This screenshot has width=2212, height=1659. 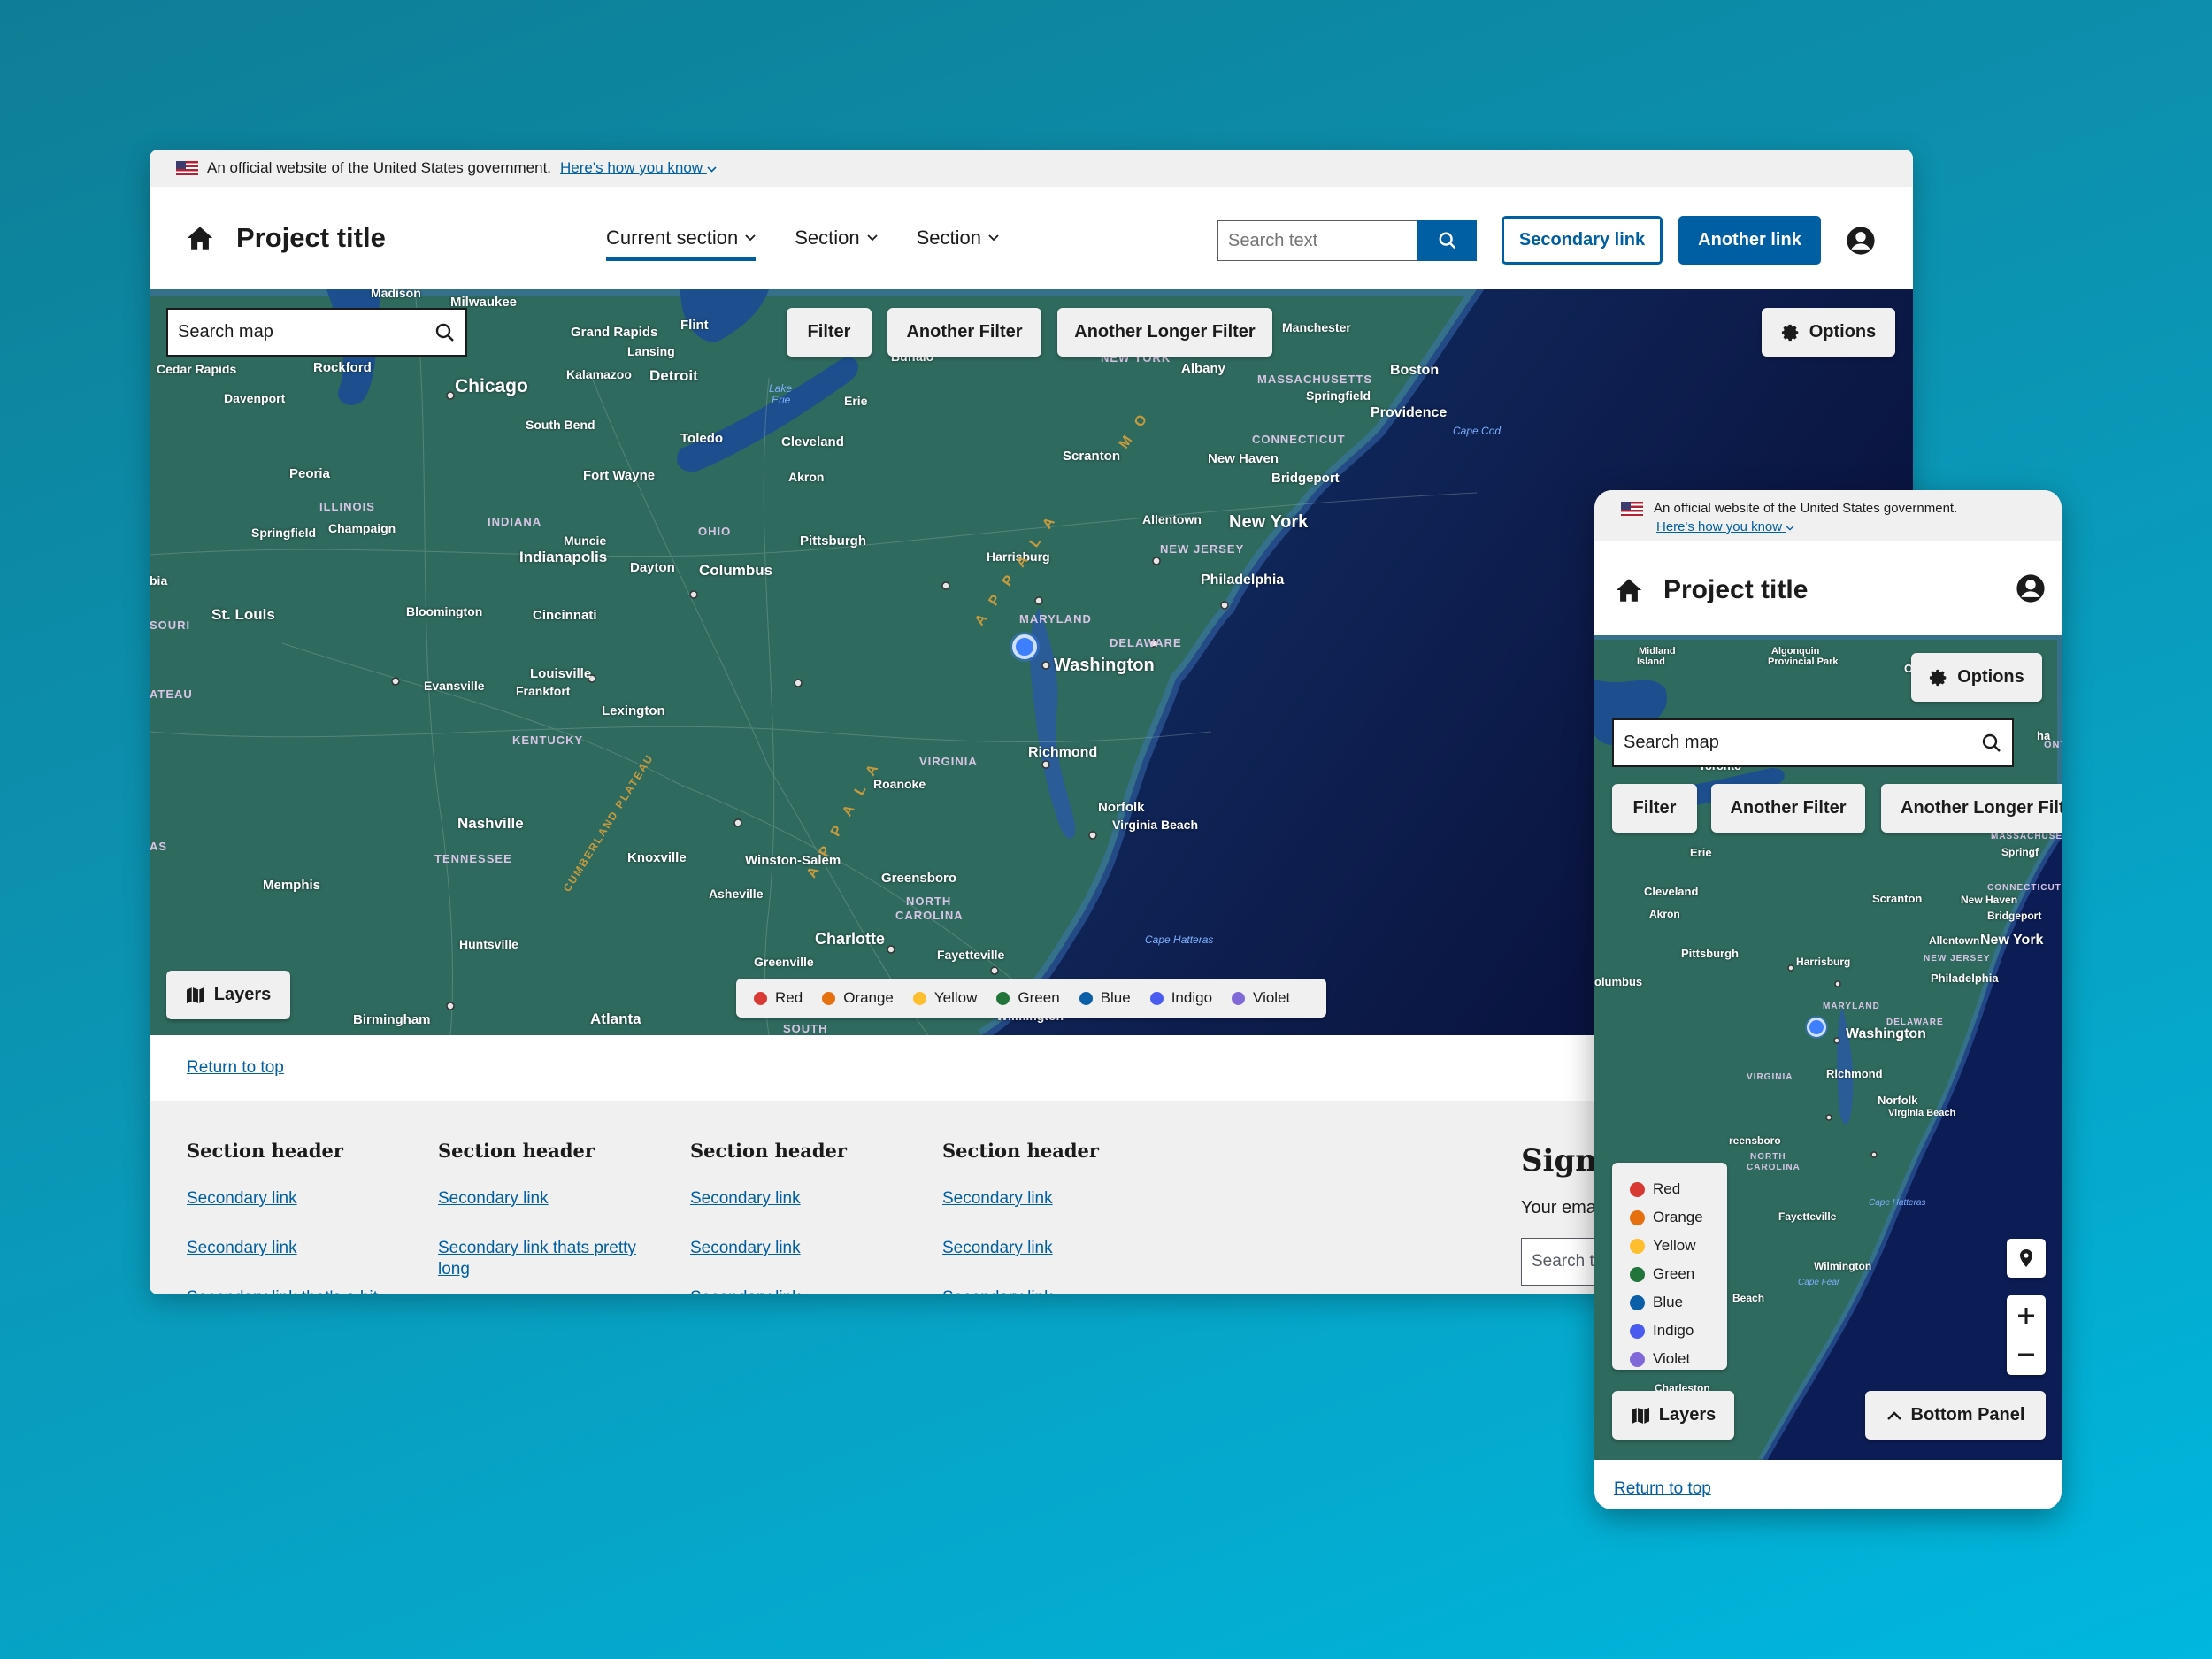 I want to click on mobile-project-title: Project title, so click(x=1736, y=590).